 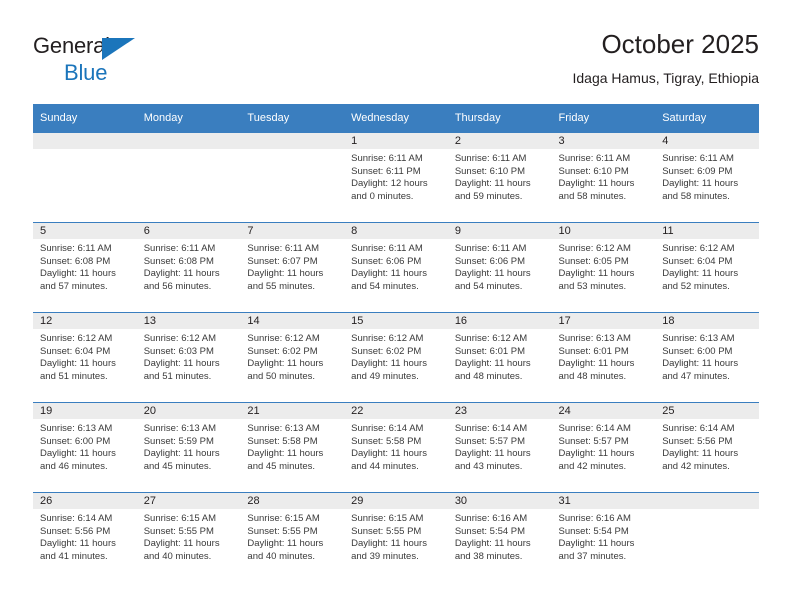 What do you see at coordinates (499, 141) in the screenshot?
I see `day-number: 2` at bounding box center [499, 141].